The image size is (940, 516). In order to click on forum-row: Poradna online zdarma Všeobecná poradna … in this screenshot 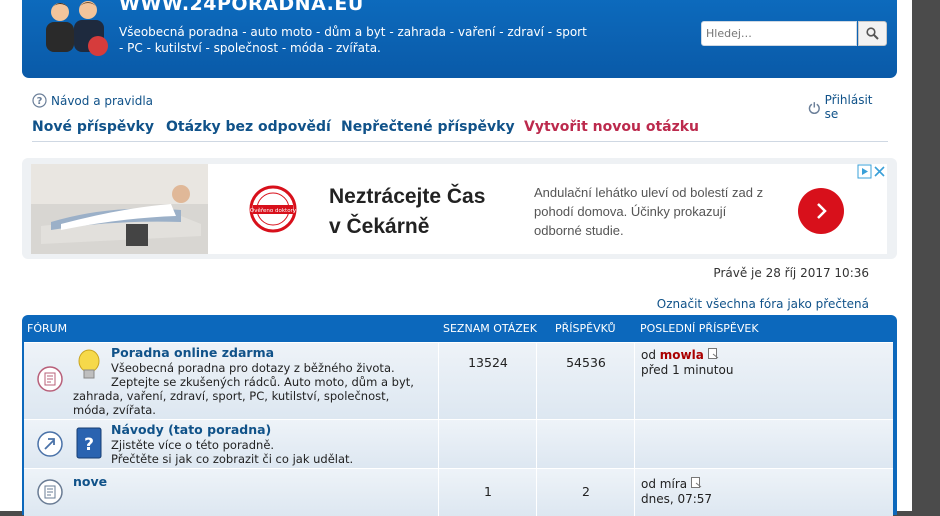, I will do `click(458, 380)`.